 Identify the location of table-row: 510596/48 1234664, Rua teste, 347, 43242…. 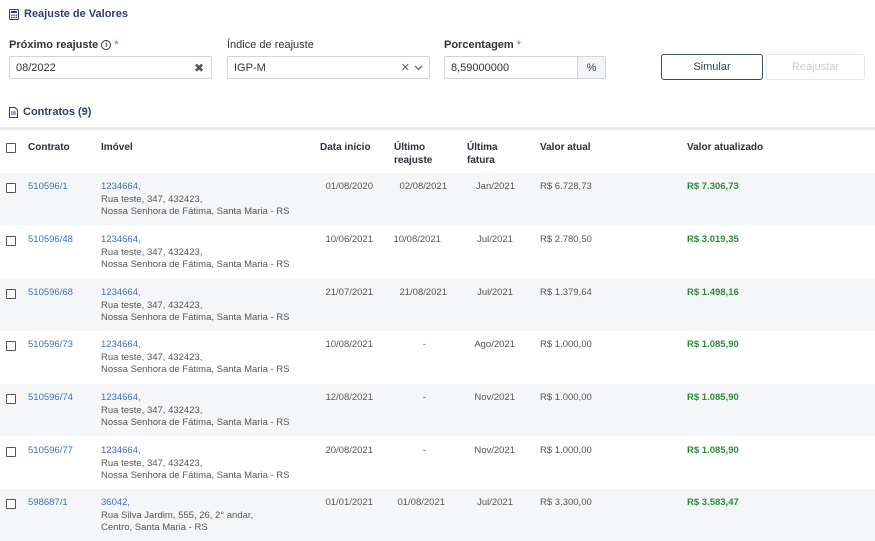
(437, 252).